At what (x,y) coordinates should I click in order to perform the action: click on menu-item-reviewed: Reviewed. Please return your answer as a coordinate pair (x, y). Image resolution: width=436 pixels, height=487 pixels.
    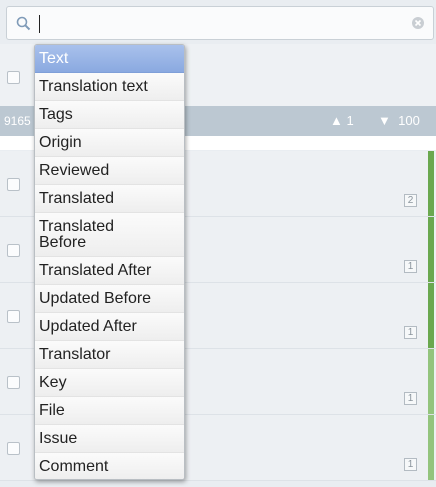
    Looking at the image, I should click on (109, 171).